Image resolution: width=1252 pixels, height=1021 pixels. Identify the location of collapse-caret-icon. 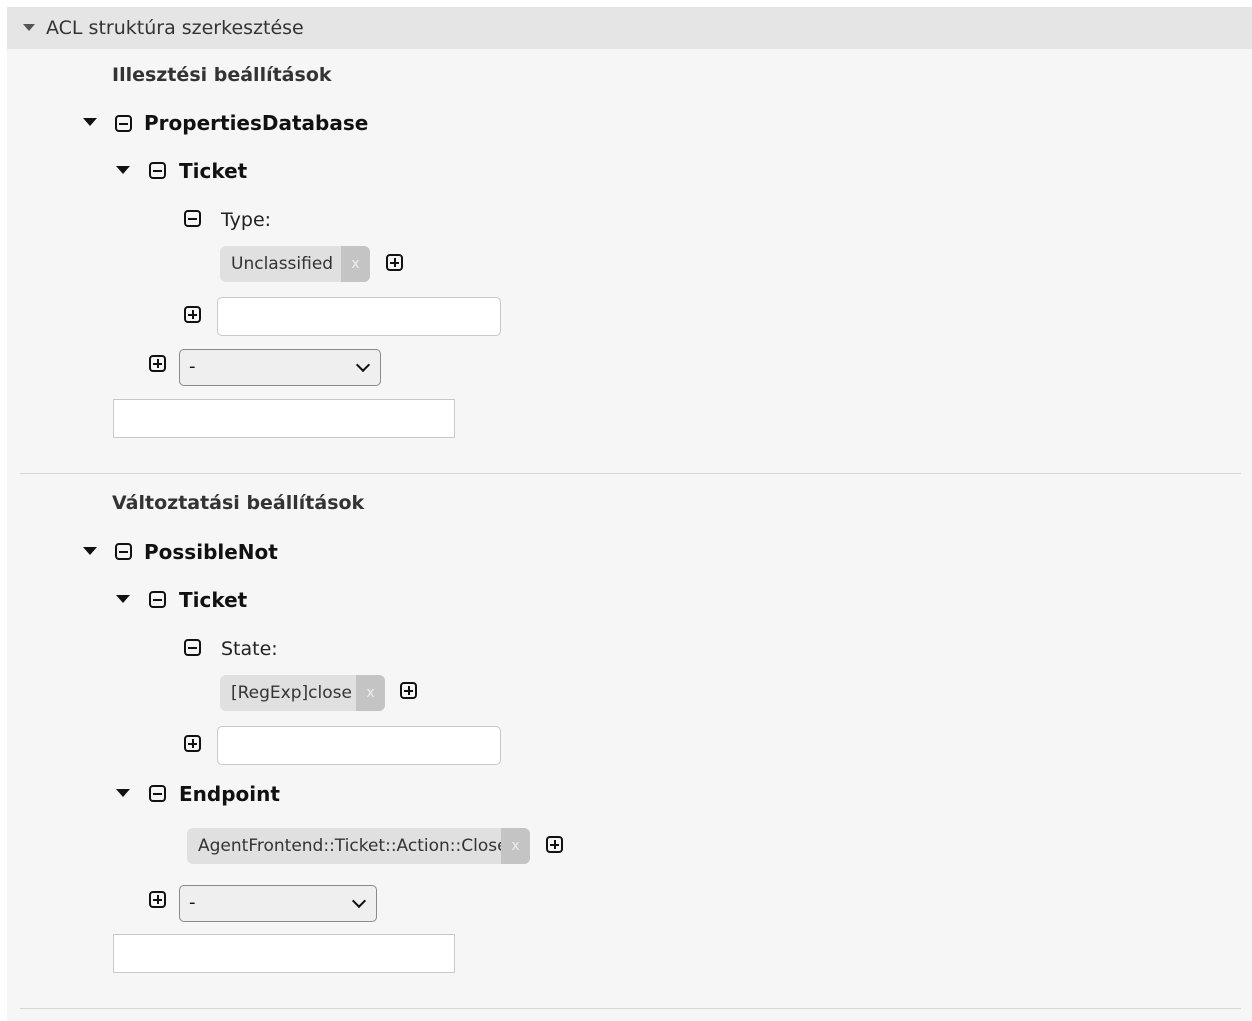
(29, 27).